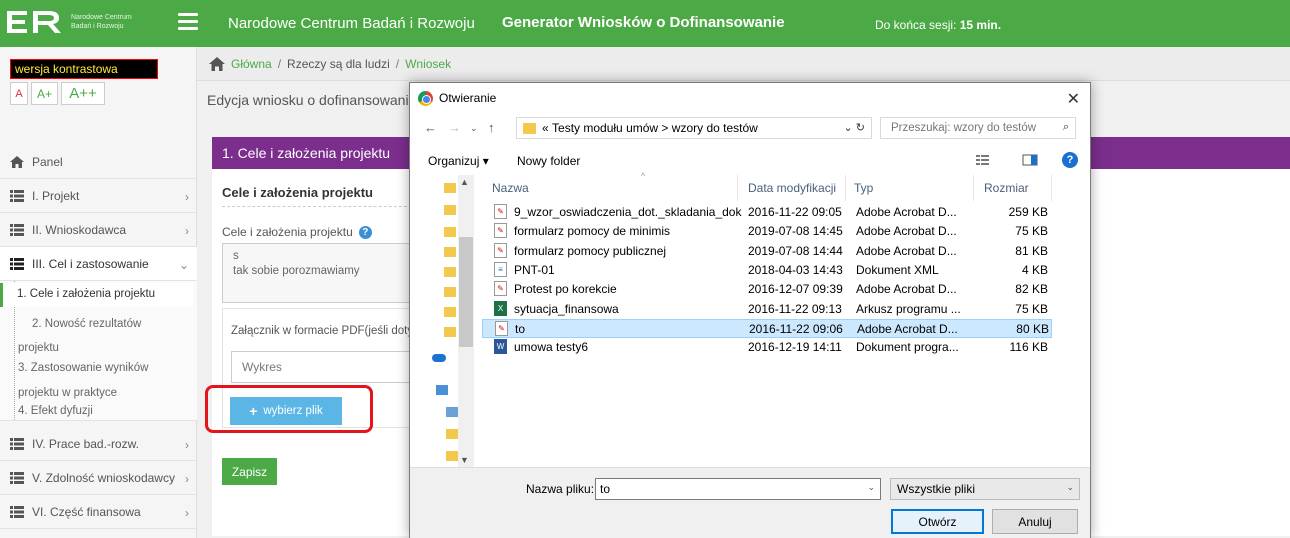  Describe the element at coordinates (55, 411) in the screenshot. I see `subnav-item-efekt: 4. Efekt dyfuzji` at that location.